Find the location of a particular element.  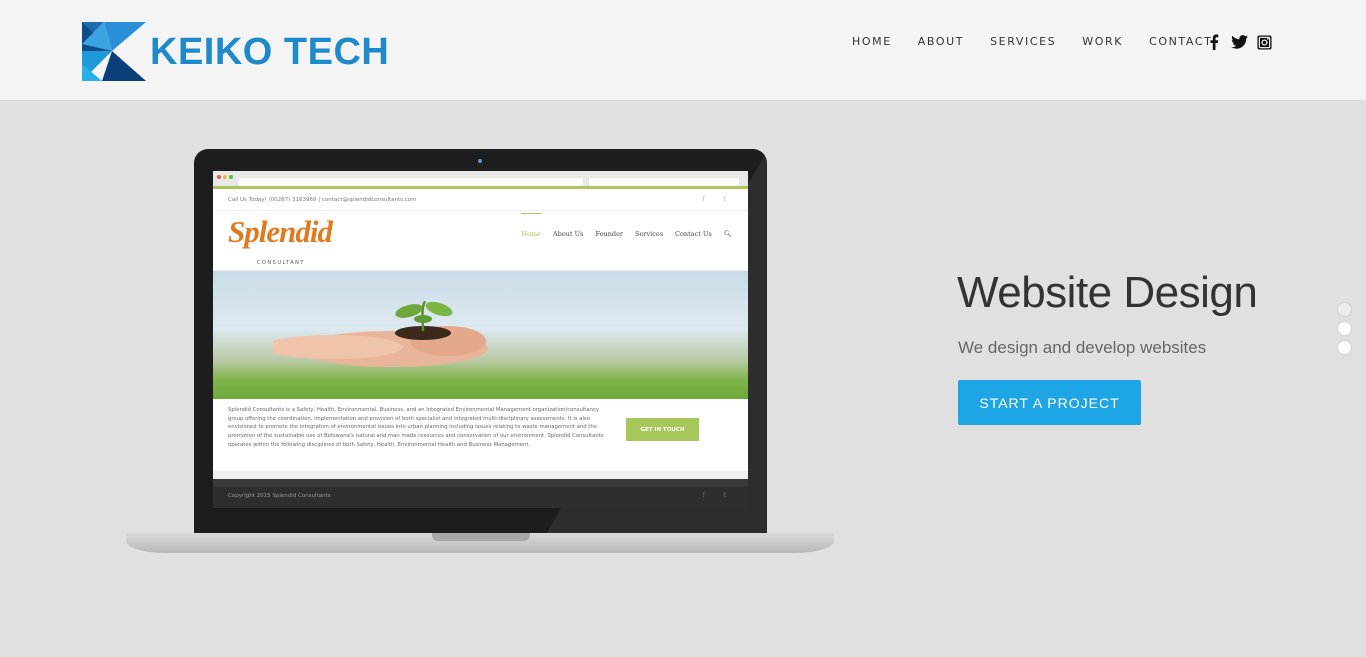

mock-footer-social: f t is located at coordinates (718, 495).